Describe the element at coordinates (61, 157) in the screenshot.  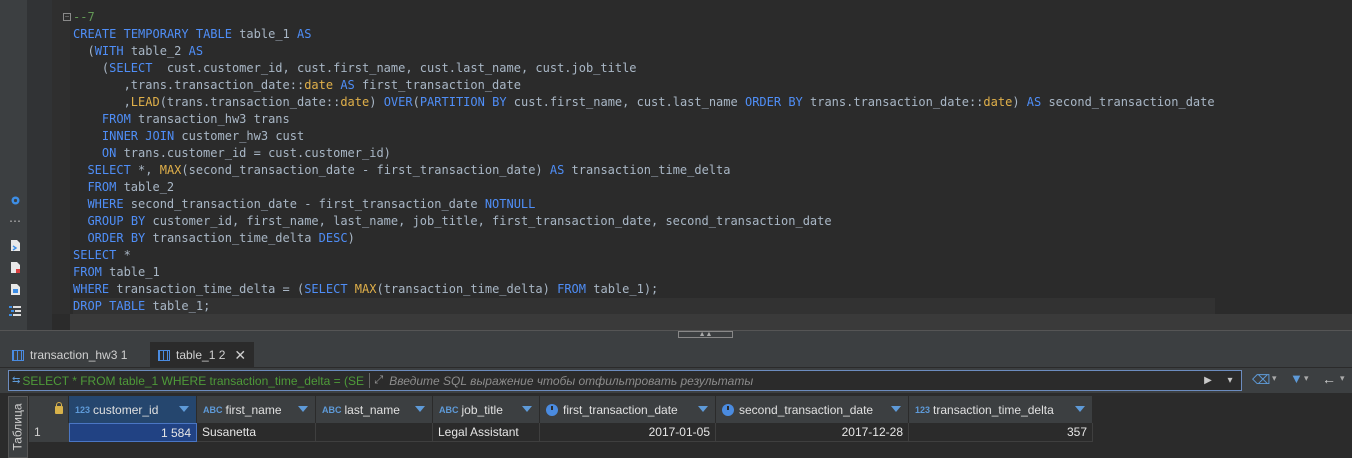
I see `fold-column` at that location.